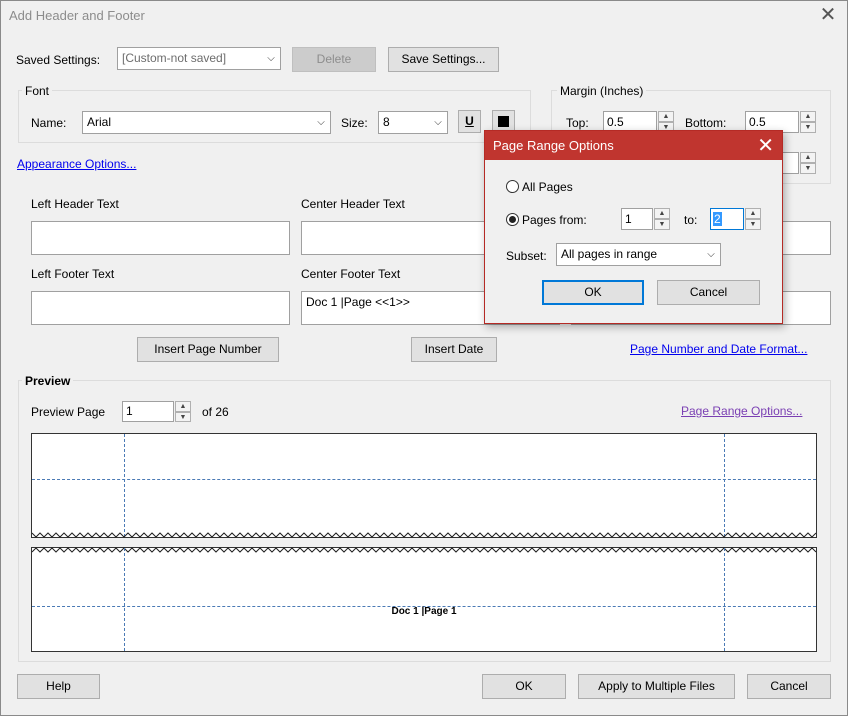 The image size is (848, 716). I want to click on subset-value: All pages in range, so click(609, 254).